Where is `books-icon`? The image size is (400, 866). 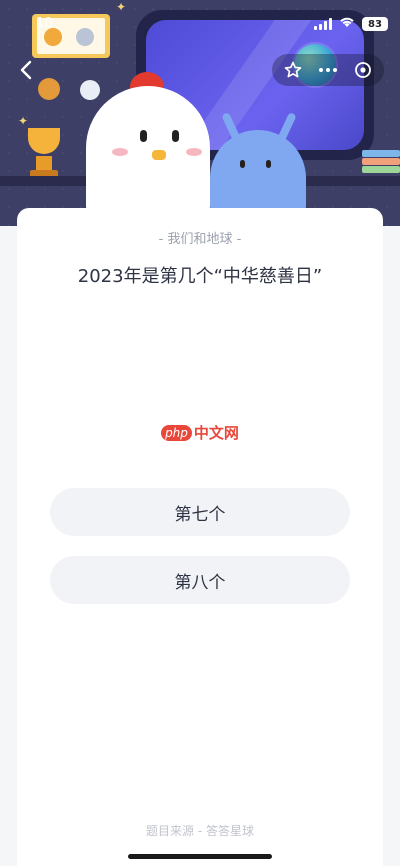 books-icon is located at coordinates (381, 164).